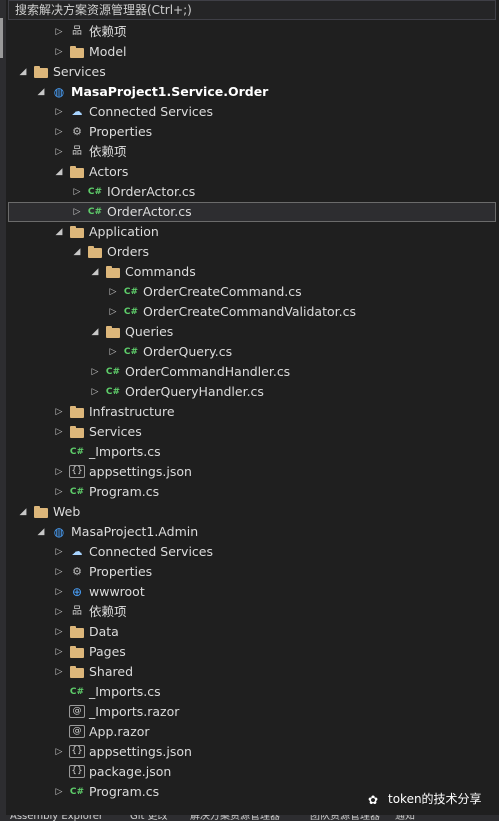 The image size is (499, 821). I want to click on tree-item: ◢ Orders, so click(252, 252).